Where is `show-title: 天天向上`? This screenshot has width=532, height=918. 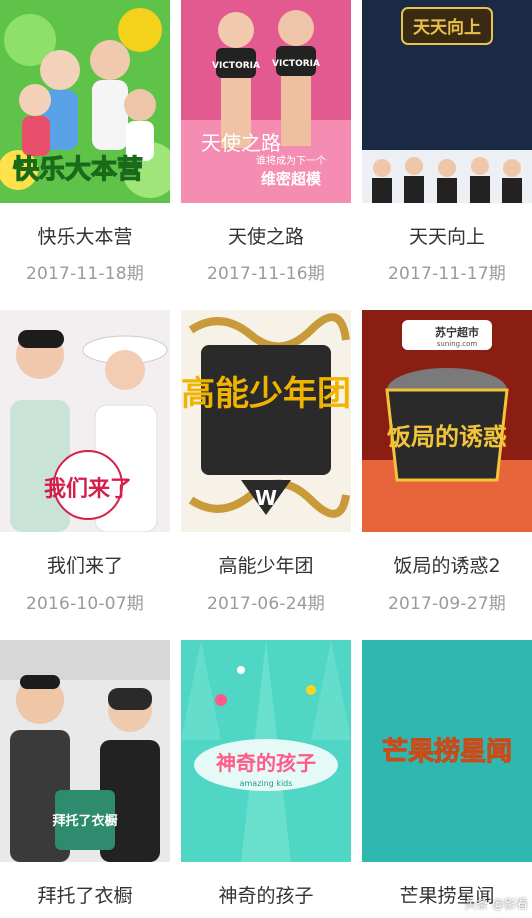 show-title: 天天向上 is located at coordinates (446, 237).